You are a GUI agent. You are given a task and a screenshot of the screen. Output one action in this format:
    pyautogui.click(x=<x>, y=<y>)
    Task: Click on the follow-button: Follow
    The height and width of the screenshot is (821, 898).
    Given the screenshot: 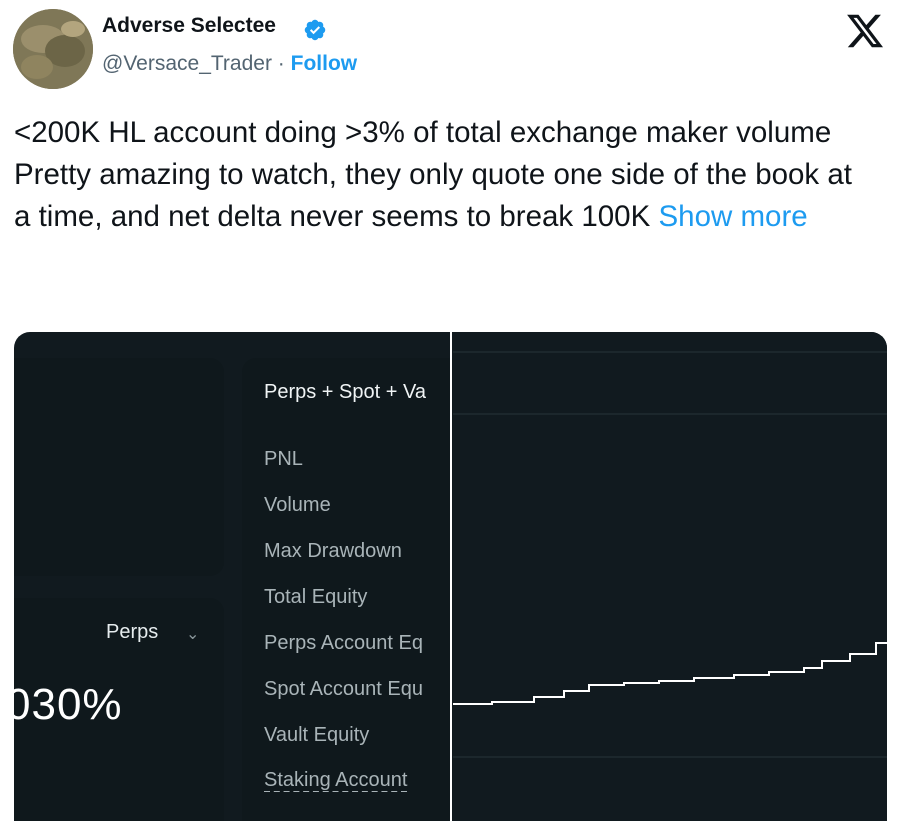 What is the action you would take?
    pyautogui.click(x=324, y=63)
    